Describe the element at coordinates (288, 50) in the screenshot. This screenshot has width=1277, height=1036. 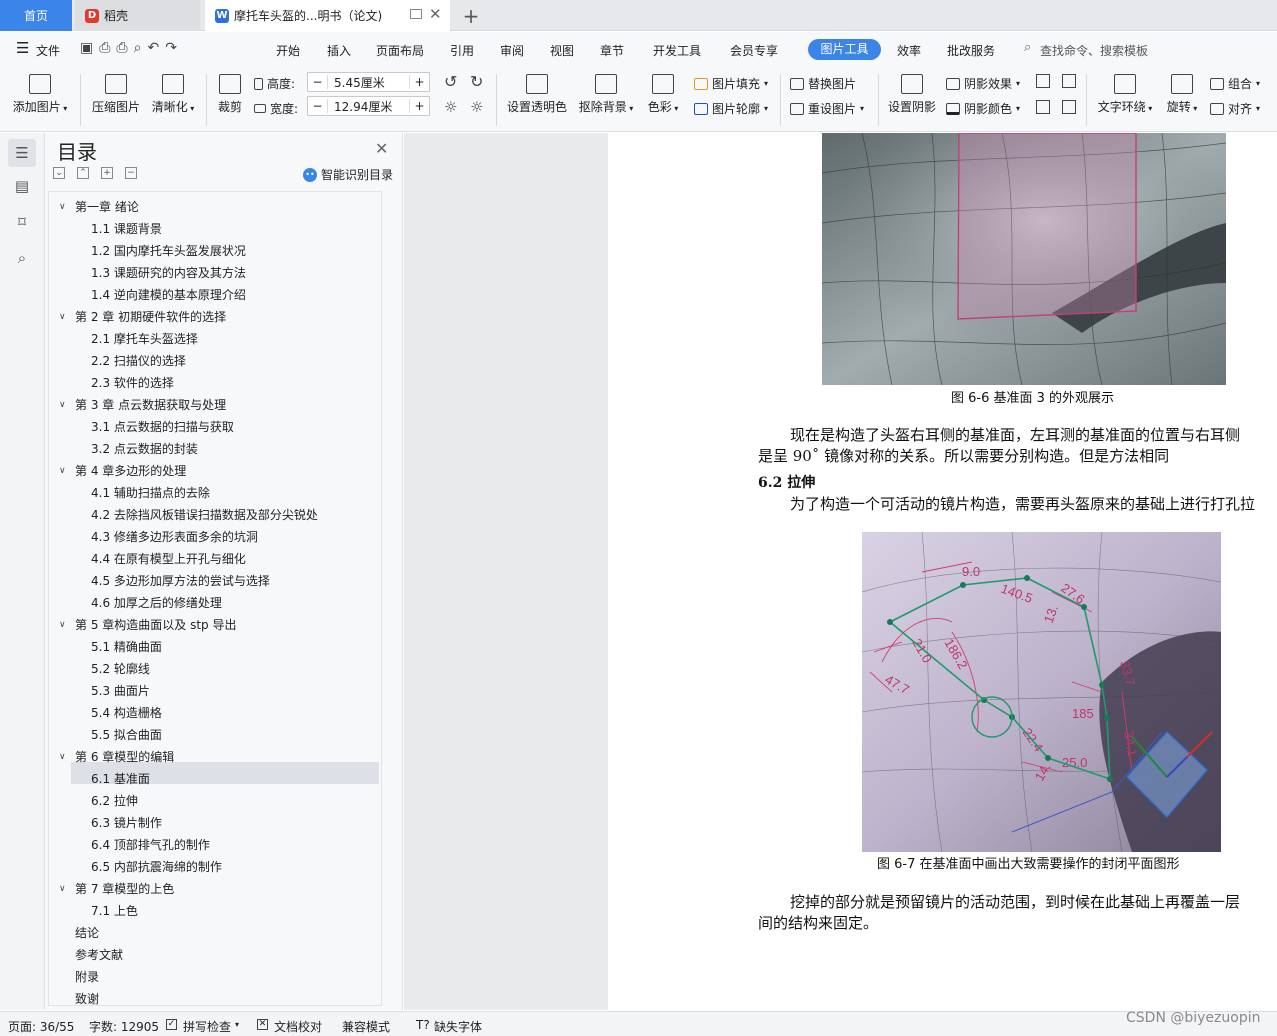
I see `menu-start: 开始` at that location.